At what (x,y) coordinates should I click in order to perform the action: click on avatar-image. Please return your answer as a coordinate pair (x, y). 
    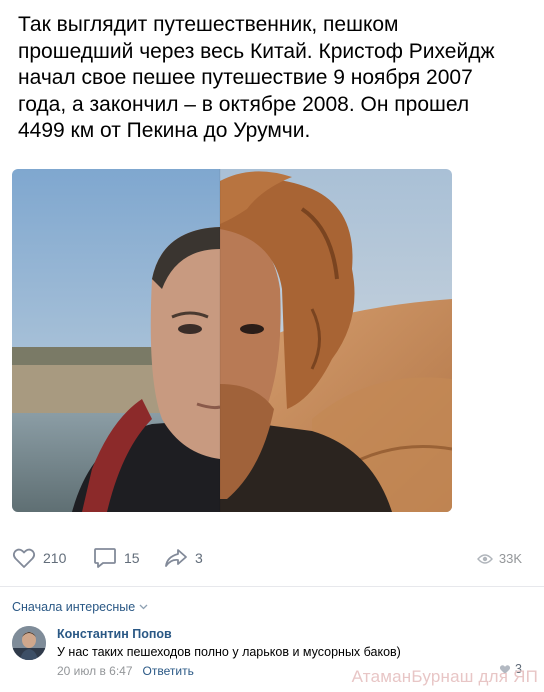
    Looking at the image, I should click on (29, 643).